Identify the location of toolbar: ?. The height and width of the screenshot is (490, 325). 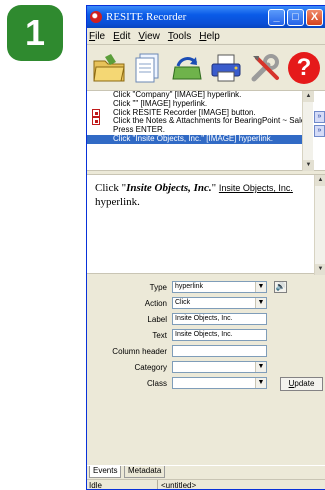
(206, 68).